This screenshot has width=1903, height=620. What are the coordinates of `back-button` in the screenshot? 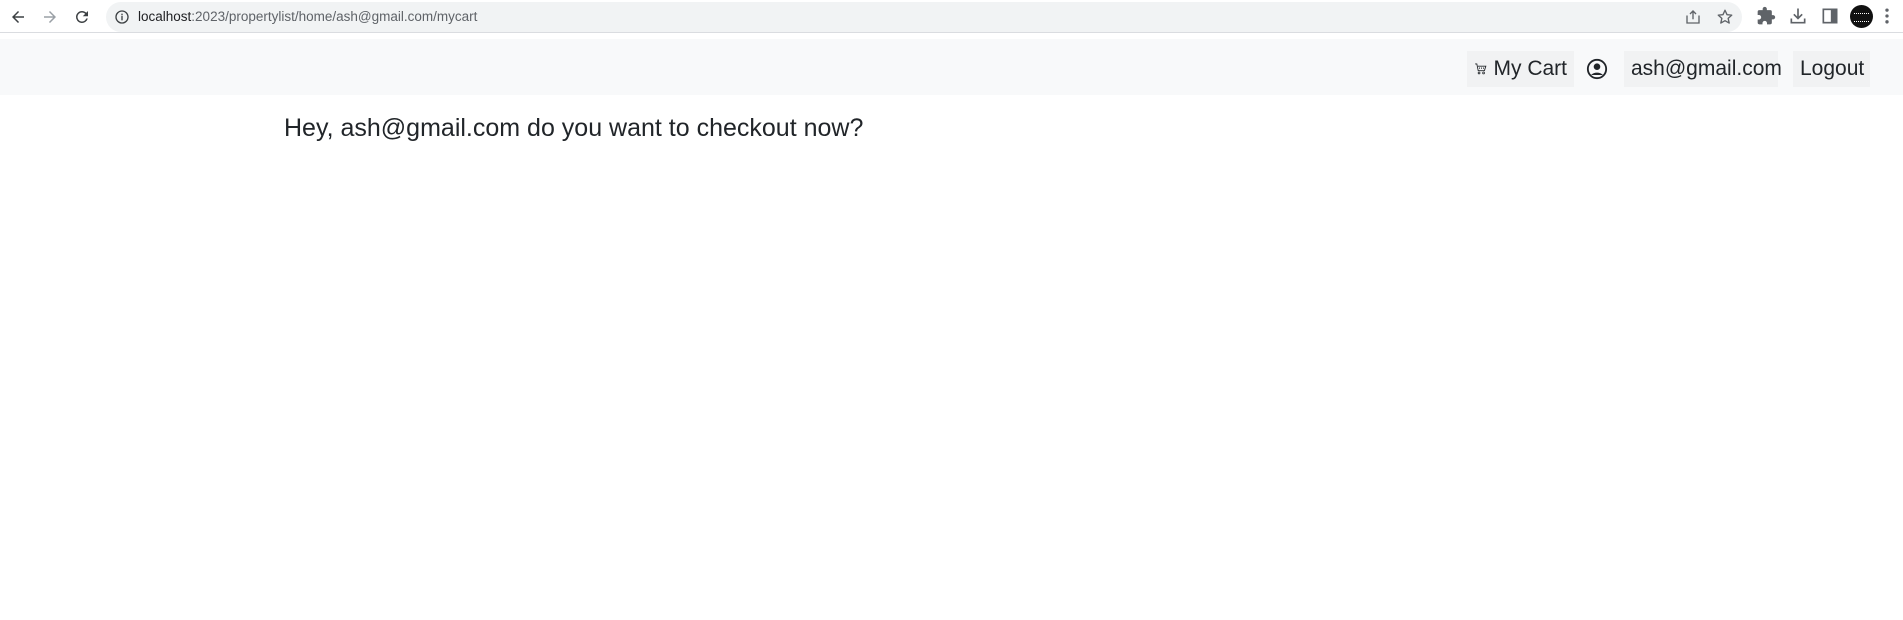 It's located at (18, 17).